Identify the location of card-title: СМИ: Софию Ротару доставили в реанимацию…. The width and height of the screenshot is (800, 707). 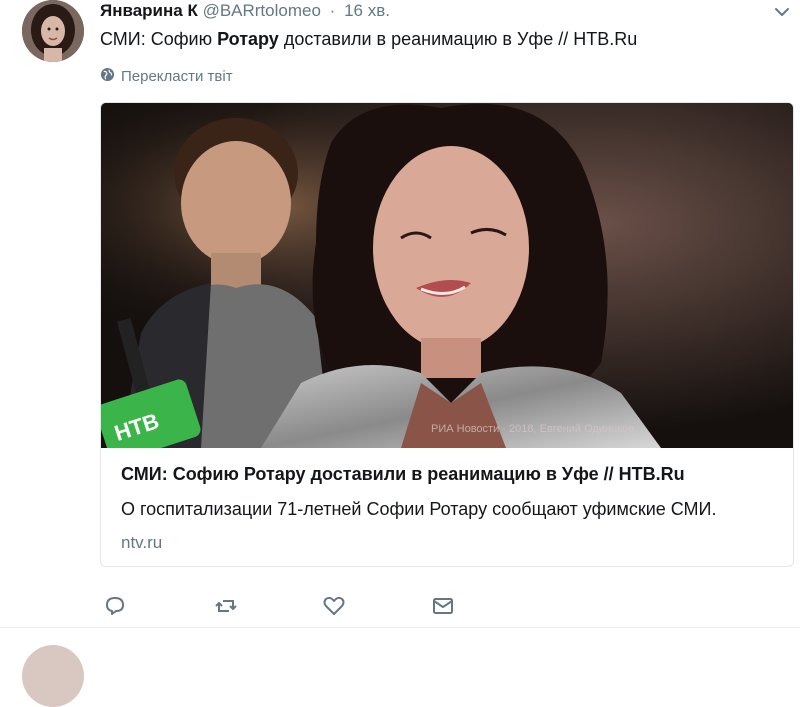
(447, 474).